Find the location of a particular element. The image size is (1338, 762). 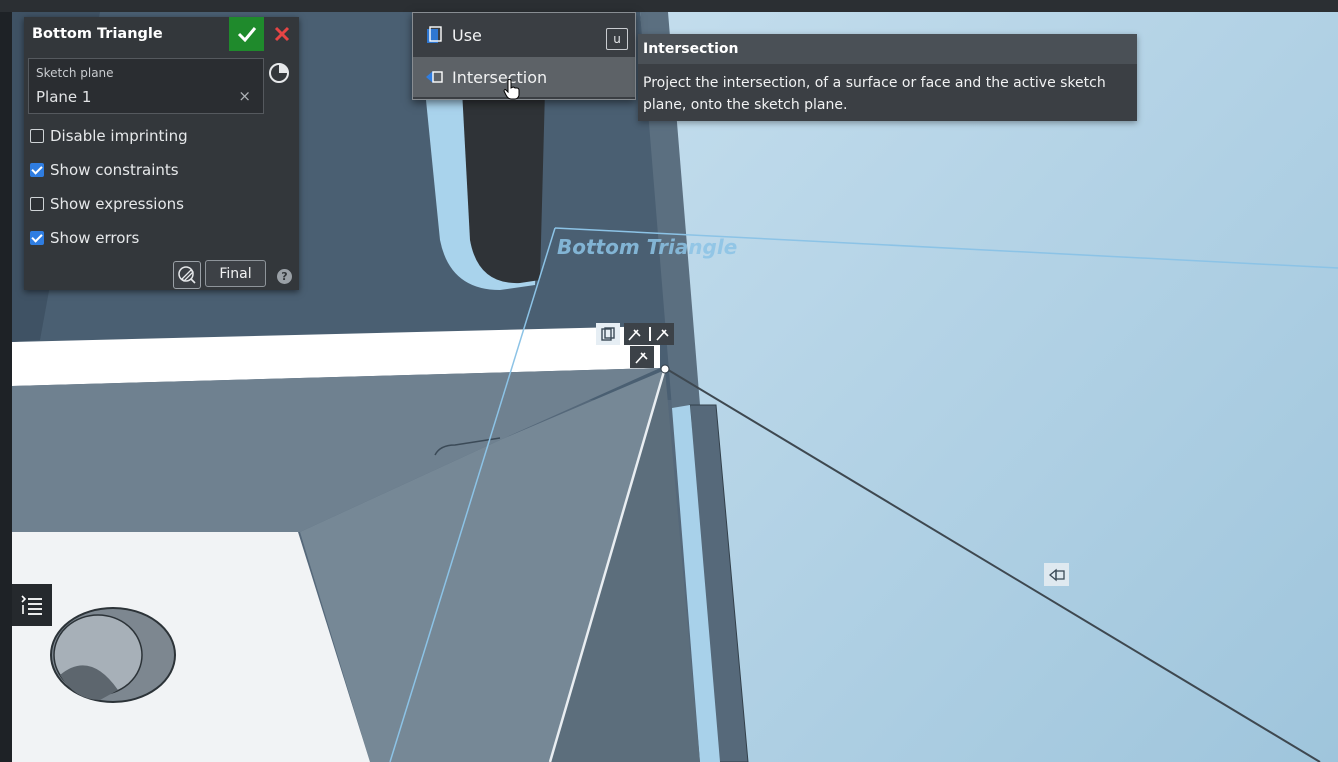

show-expressions-checkbox is located at coordinates (37, 204).